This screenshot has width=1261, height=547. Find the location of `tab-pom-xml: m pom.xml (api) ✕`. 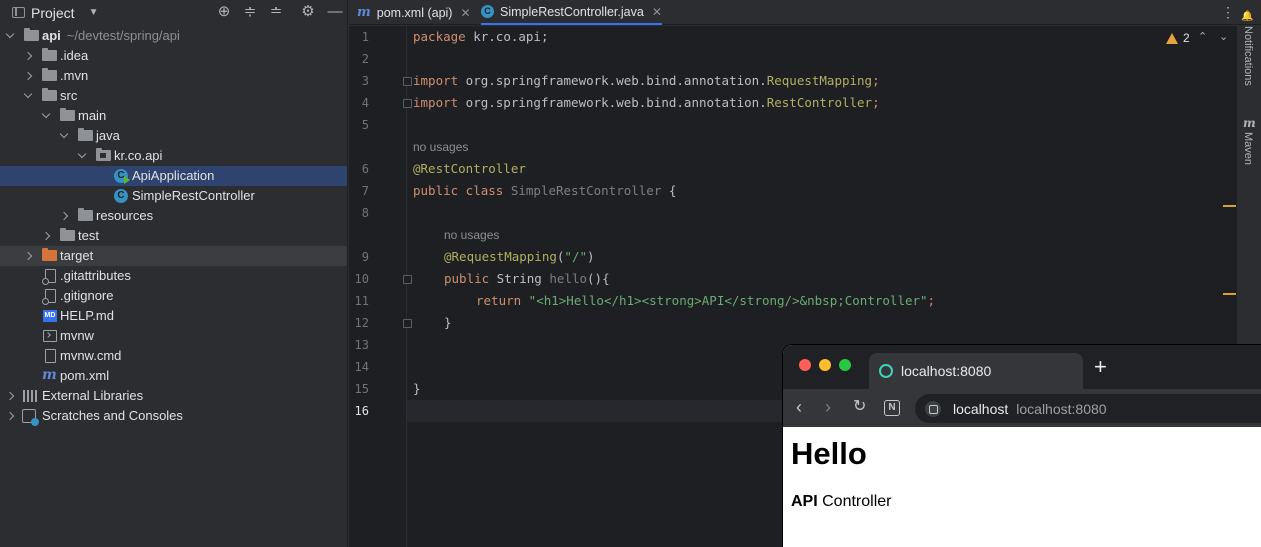

tab-pom-xml: m pom.xml (api) ✕ is located at coordinates (414, 12).